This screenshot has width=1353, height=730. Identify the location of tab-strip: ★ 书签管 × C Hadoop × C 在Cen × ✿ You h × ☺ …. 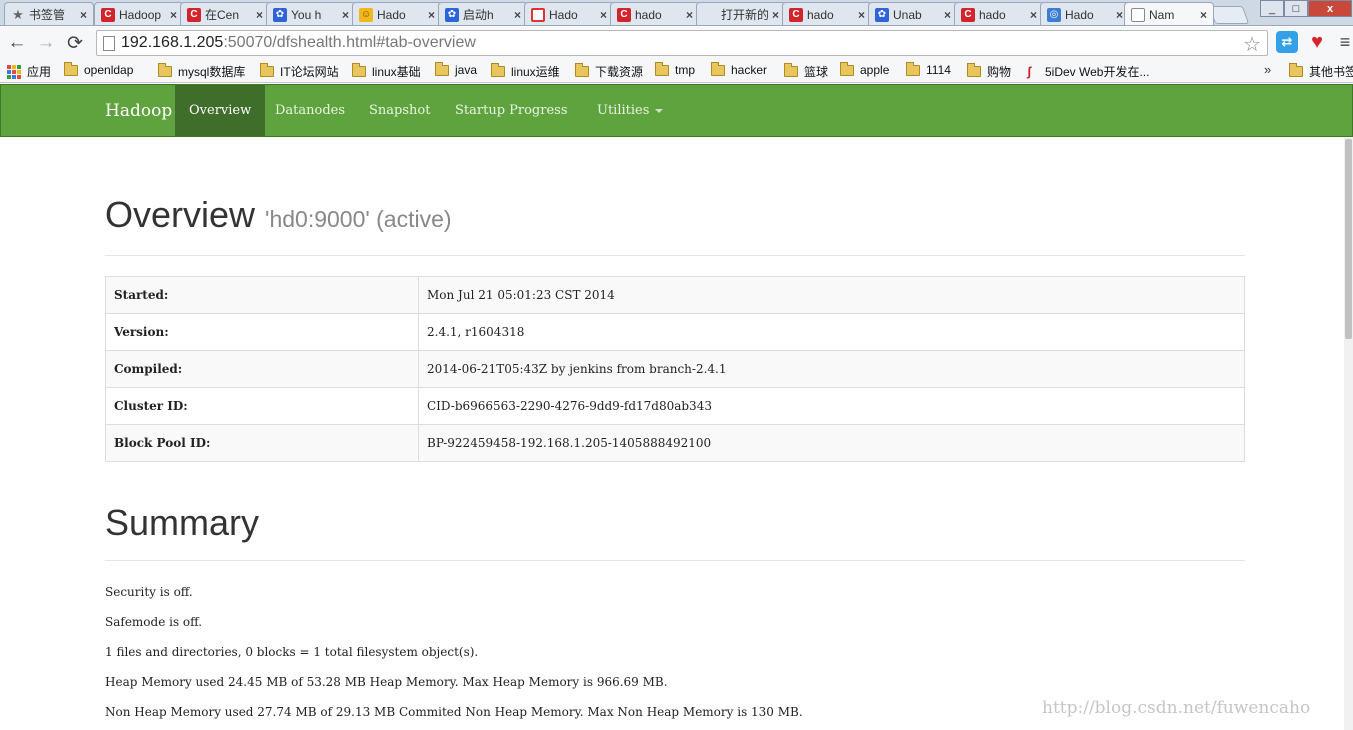
(676, 13).